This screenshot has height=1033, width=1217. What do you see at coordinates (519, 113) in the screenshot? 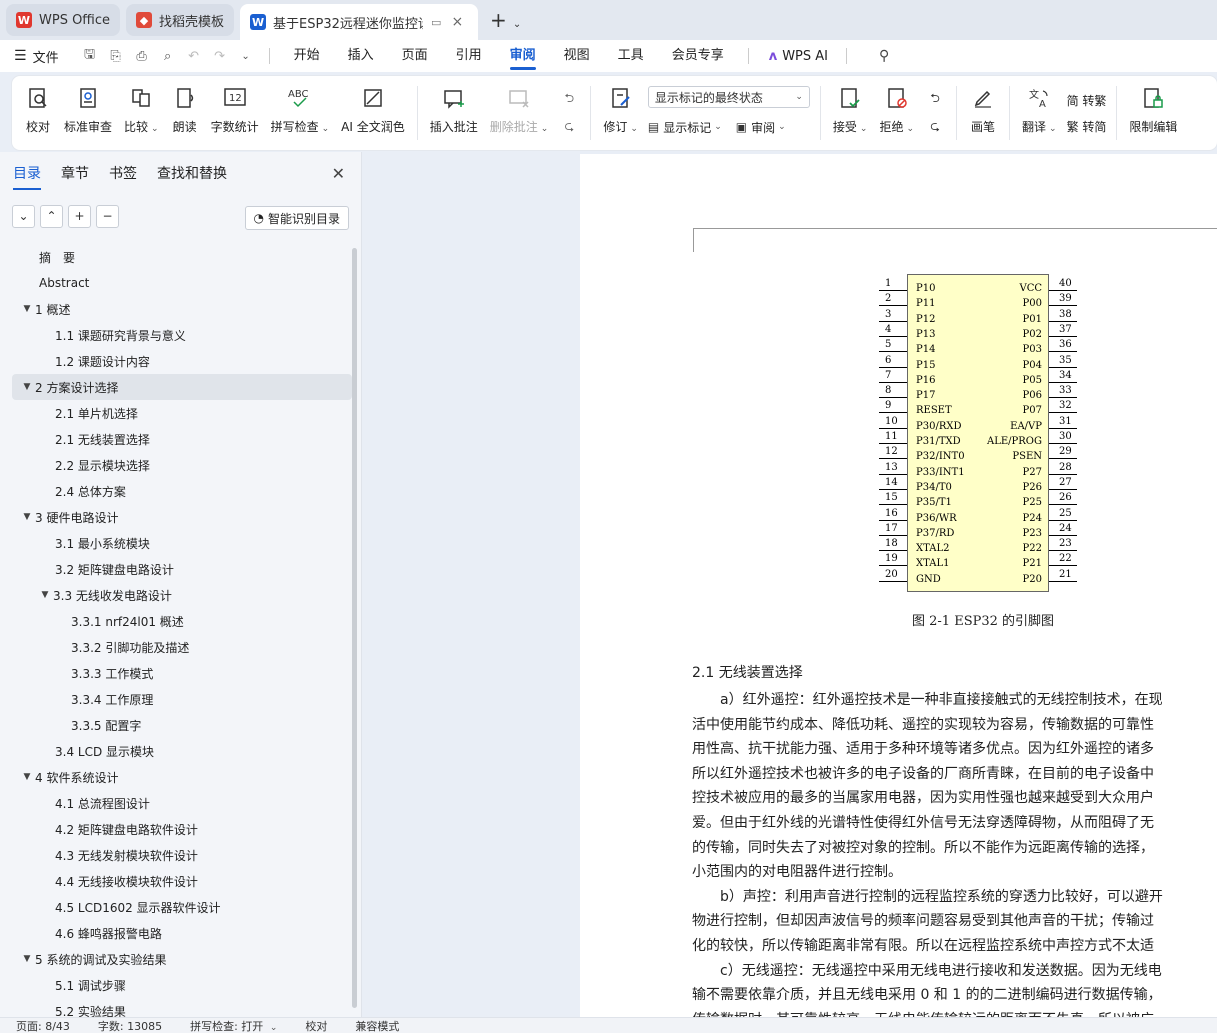
I see `delete-comment-button: 删除批注 ⌄` at bounding box center [519, 113].